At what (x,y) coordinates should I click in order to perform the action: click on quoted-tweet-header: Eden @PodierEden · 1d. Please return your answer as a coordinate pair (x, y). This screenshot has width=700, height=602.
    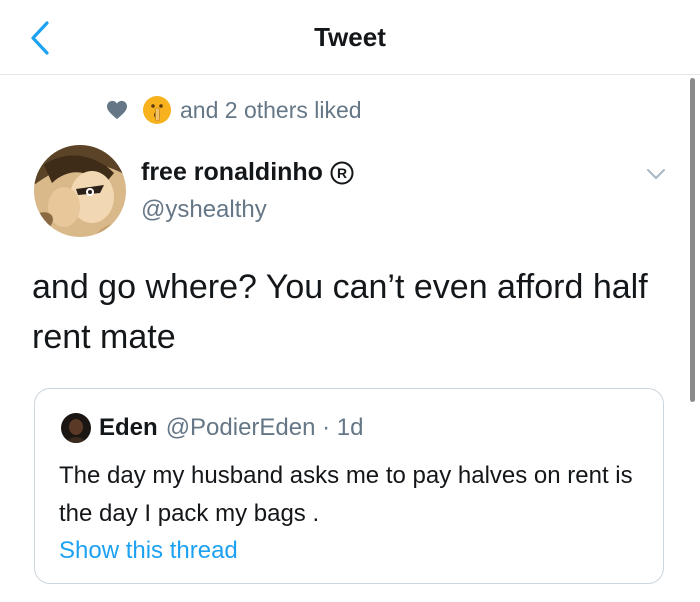
    Looking at the image, I should click on (212, 428).